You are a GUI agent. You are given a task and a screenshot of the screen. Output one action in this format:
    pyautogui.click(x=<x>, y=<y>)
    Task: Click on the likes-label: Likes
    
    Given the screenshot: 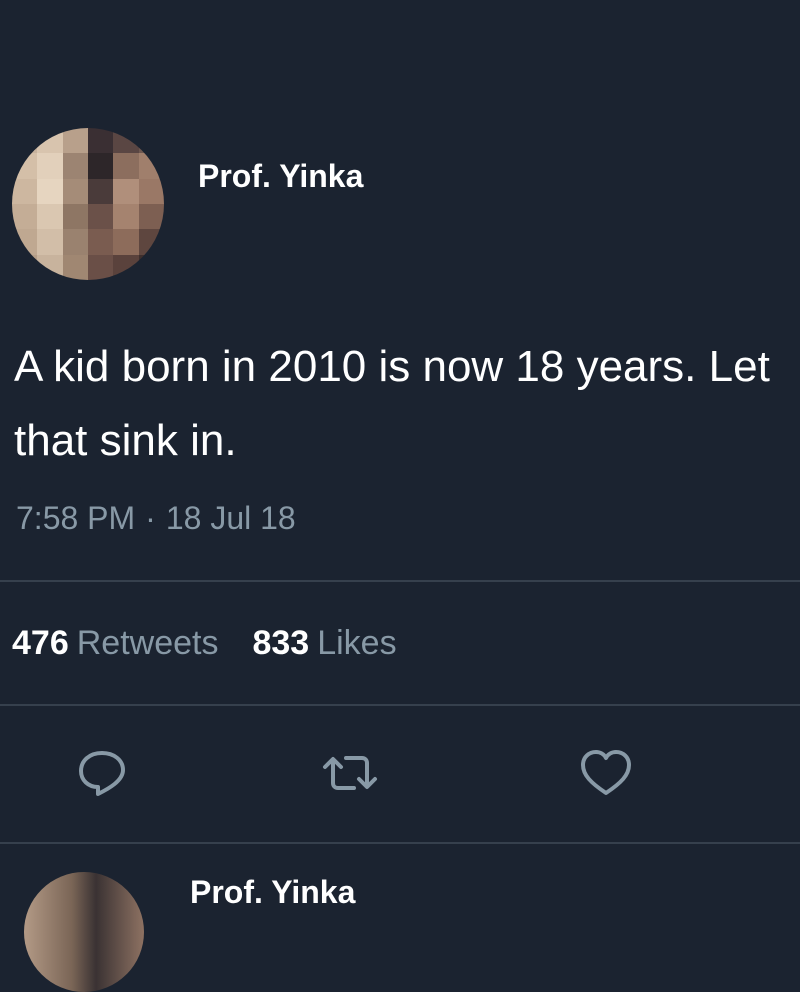 What is the action you would take?
    pyautogui.click(x=357, y=643)
    